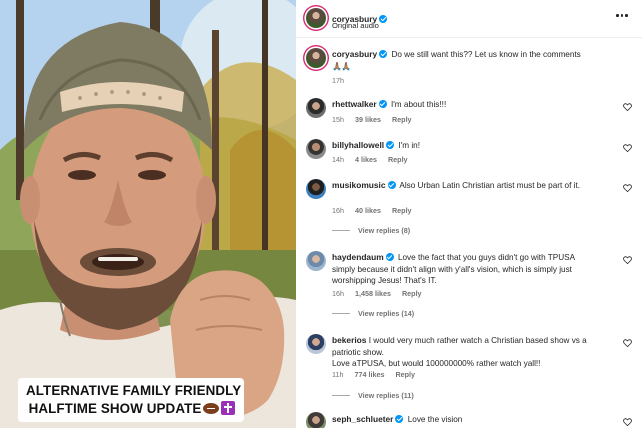 The width and height of the screenshot is (642, 428). What do you see at coordinates (355, 25) in the screenshot?
I see `audio-label: Original audio` at bounding box center [355, 25].